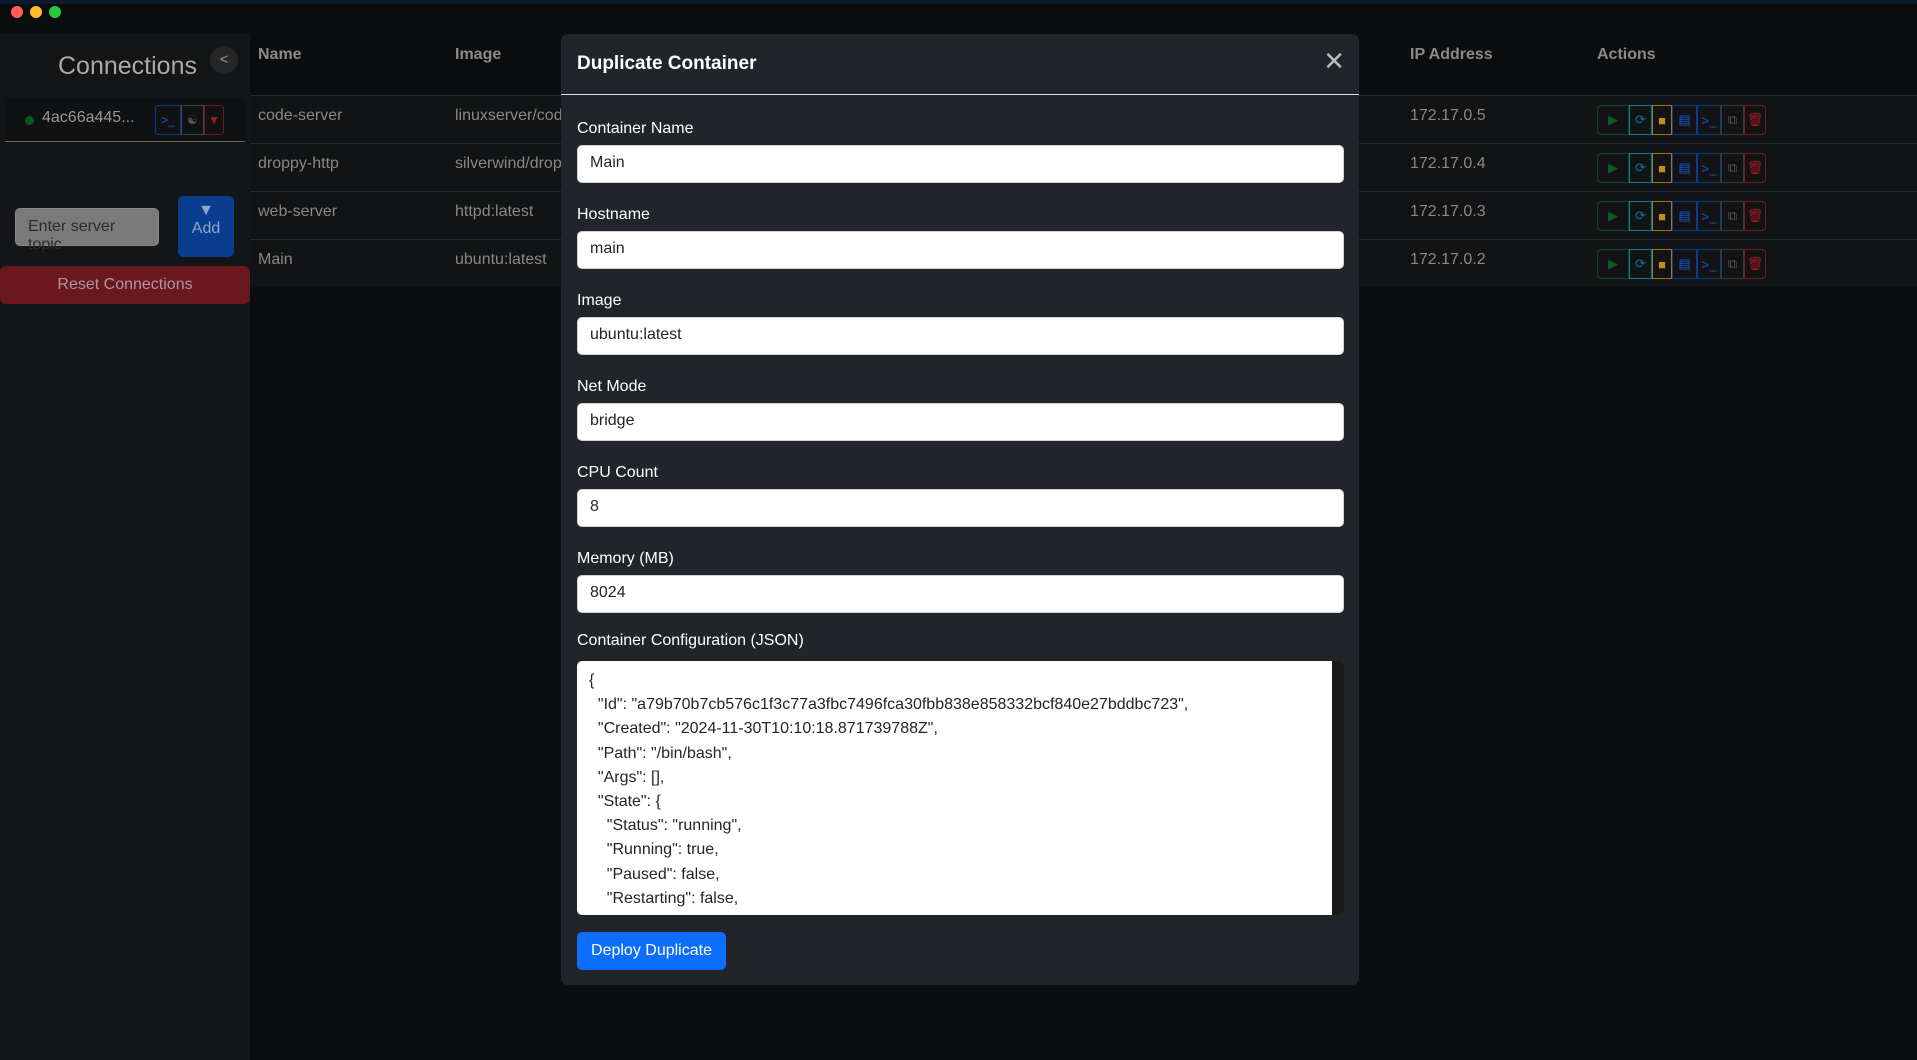 Image resolution: width=1917 pixels, height=1060 pixels. What do you see at coordinates (1448, 163) in the screenshot?
I see `cell-ip: 172.17.0.4` at bounding box center [1448, 163].